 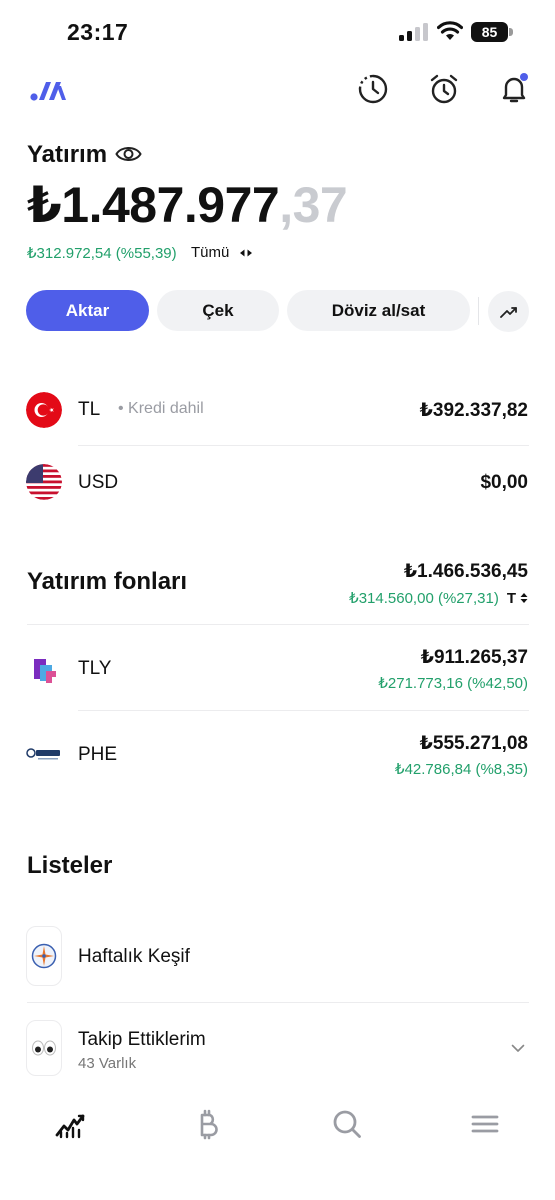 What do you see at coordinates (461, 769) in the screenshot?
I see `fund-change: ₺42.786,84 (%8,35)` at bounding box center [461, 769].